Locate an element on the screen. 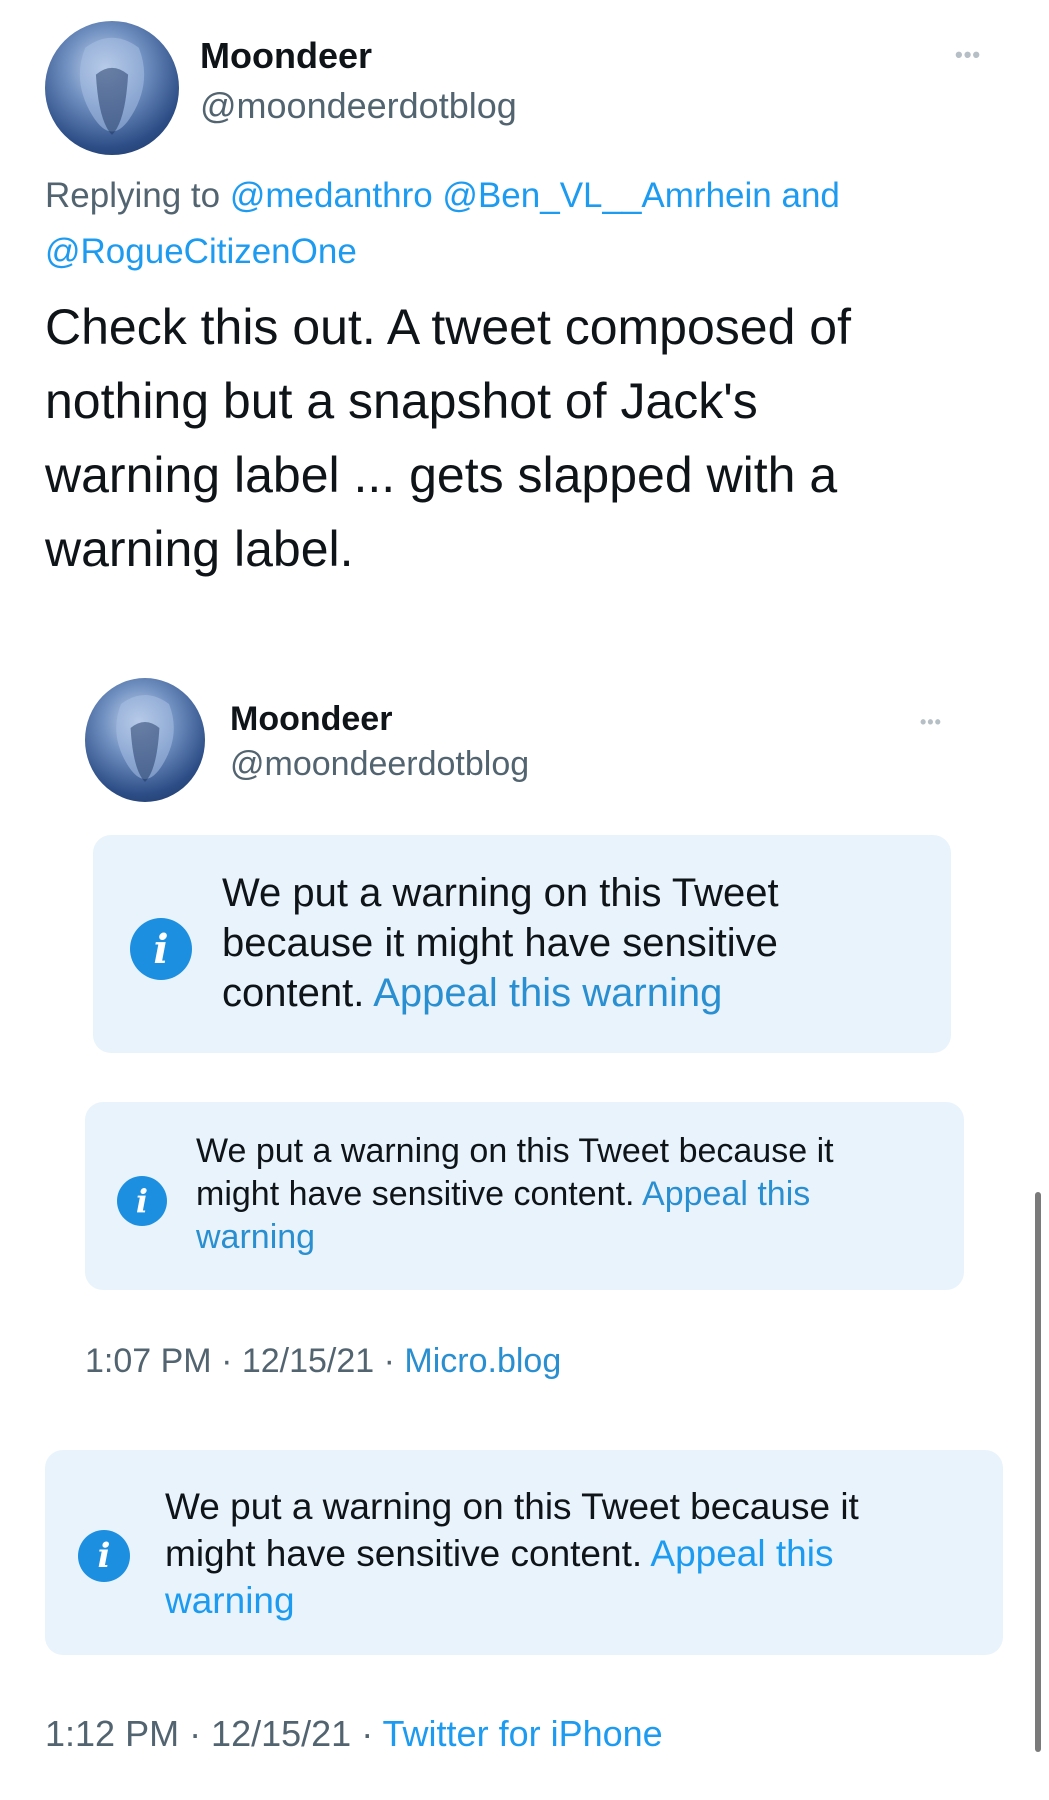  reply-user-link: @Ben_VL__Amrhein is located at coordinates (606, 195).